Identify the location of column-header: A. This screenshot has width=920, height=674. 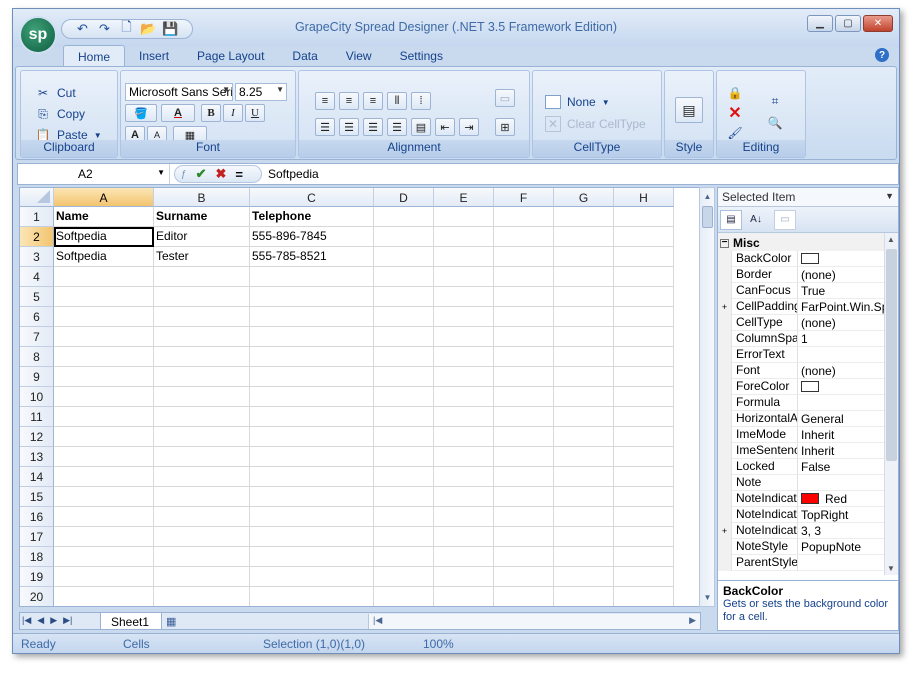
(104, 197).